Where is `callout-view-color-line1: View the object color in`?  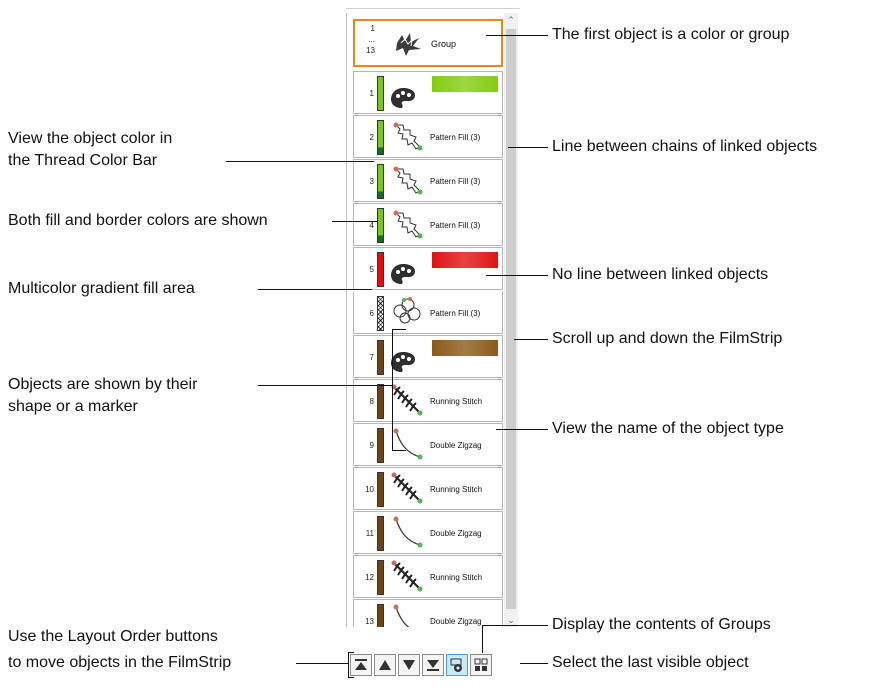
callout-view-color-line1: View the object color in is located at coordinates (90, 138).